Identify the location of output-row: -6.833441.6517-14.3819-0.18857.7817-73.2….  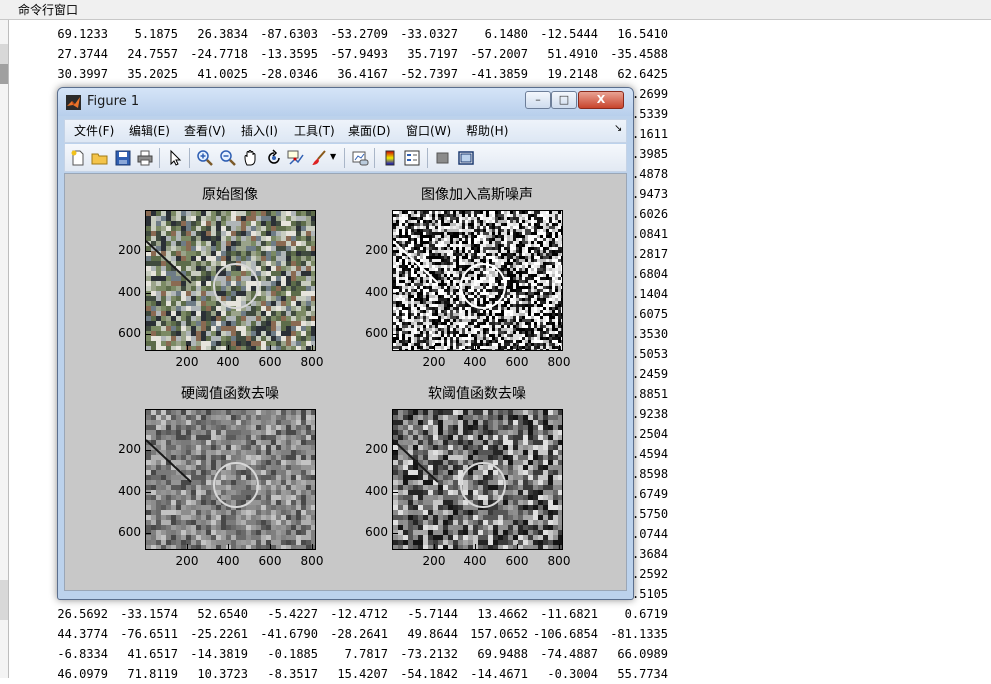
(495, 654).